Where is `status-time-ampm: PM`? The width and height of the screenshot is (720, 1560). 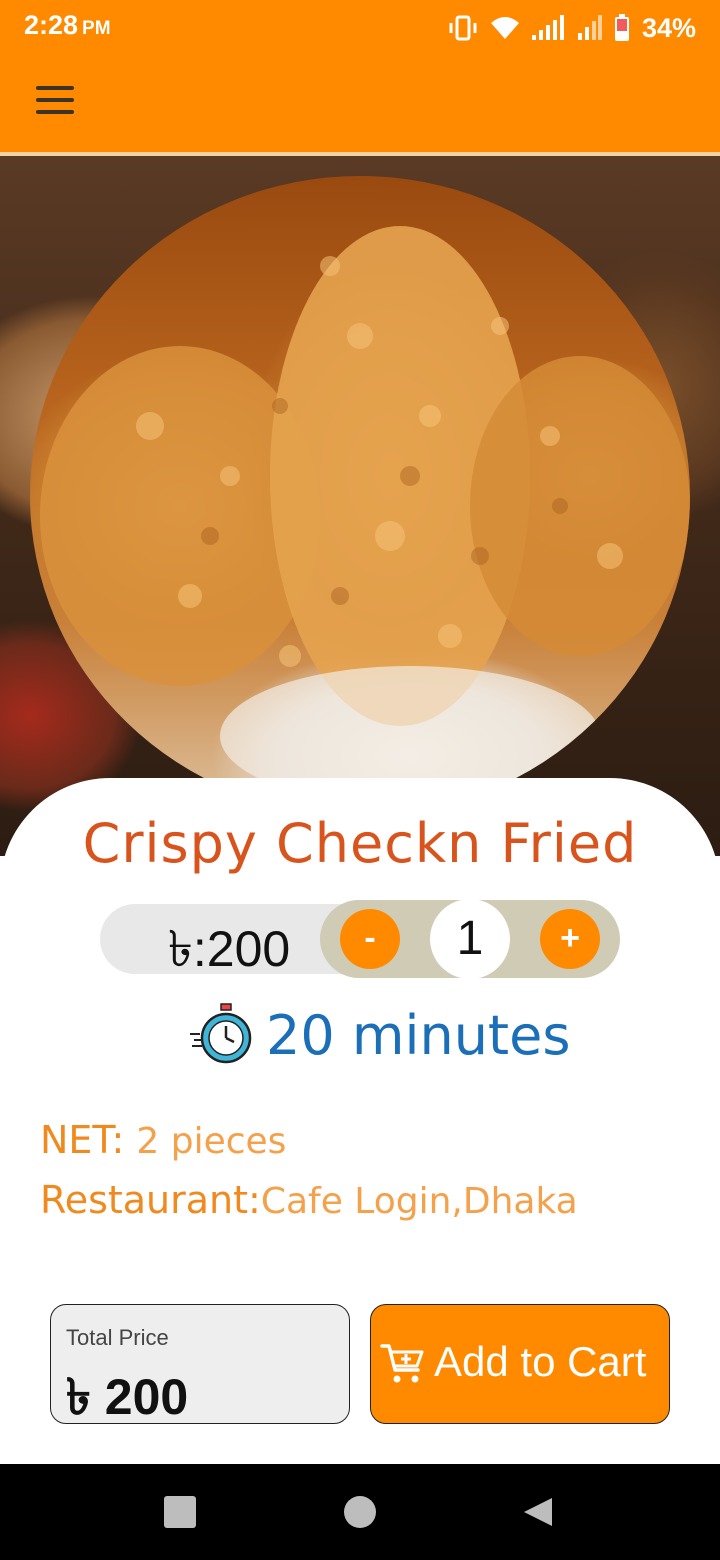
status-time-ampm: PM is located at coordinates (96, 28).